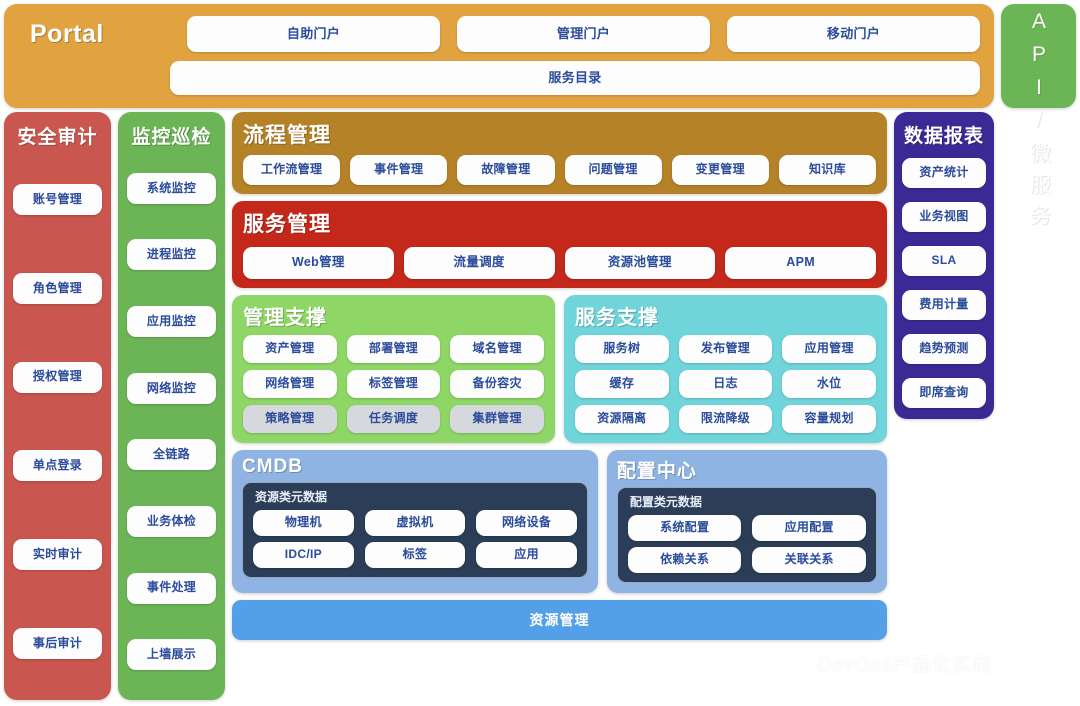 The image size is (1080, 706). What do you see at coordinates (393, 349) in the screenshot?
I see `mgmt-support-item: 部署管理` at bounding box center [393, 349].